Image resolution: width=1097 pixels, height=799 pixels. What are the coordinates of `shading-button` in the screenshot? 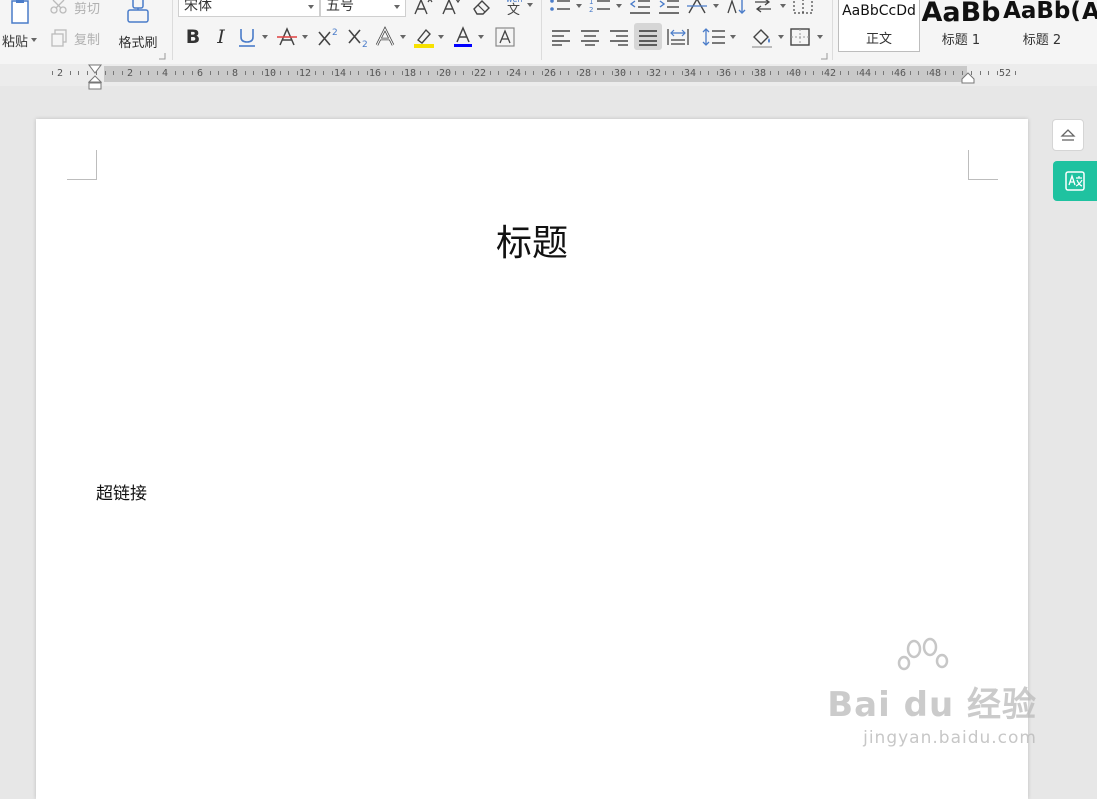 It's located at (768, 37).